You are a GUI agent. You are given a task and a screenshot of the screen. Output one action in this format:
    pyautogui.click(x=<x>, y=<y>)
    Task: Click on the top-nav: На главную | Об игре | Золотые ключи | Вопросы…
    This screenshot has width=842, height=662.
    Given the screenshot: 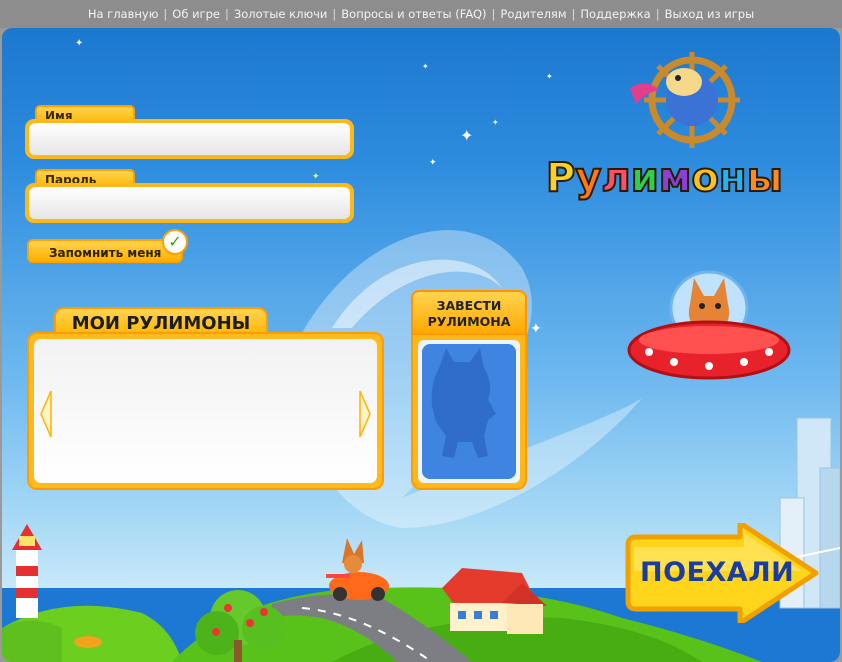 What is the action you would take?
    pyautogui.click(x=421, y=14)
    